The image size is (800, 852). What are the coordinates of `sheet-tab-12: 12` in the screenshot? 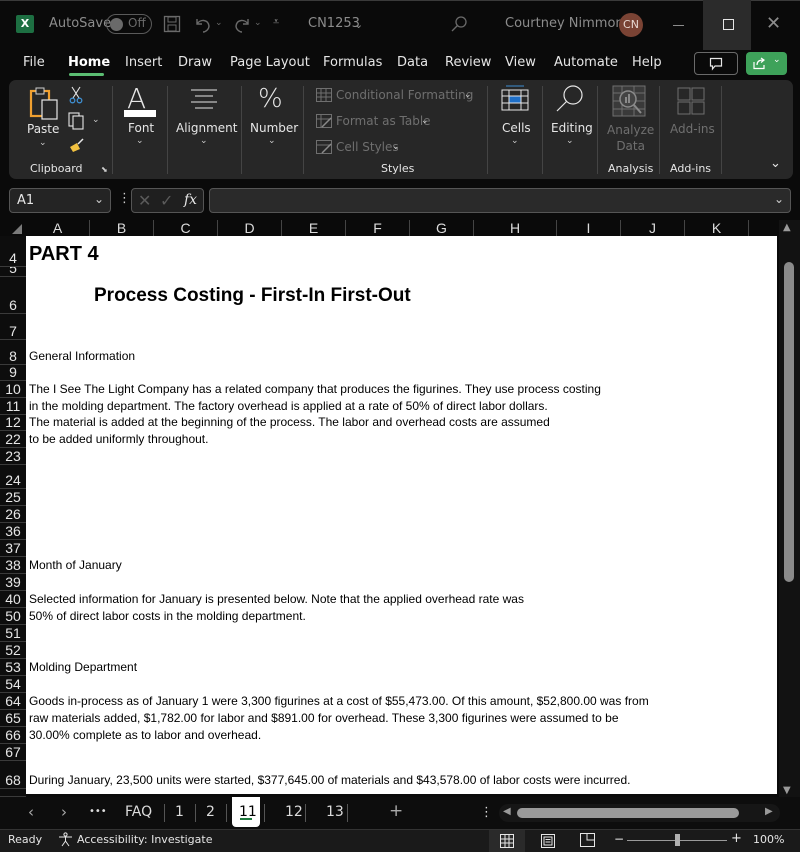 It's located at (294, 812).